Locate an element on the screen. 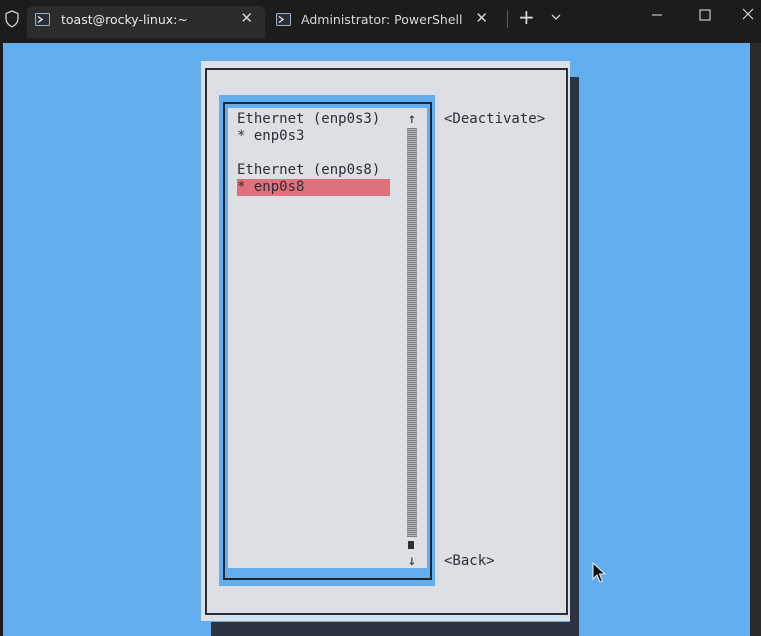  chevron-down-icon is located at coordinates (556, 17).